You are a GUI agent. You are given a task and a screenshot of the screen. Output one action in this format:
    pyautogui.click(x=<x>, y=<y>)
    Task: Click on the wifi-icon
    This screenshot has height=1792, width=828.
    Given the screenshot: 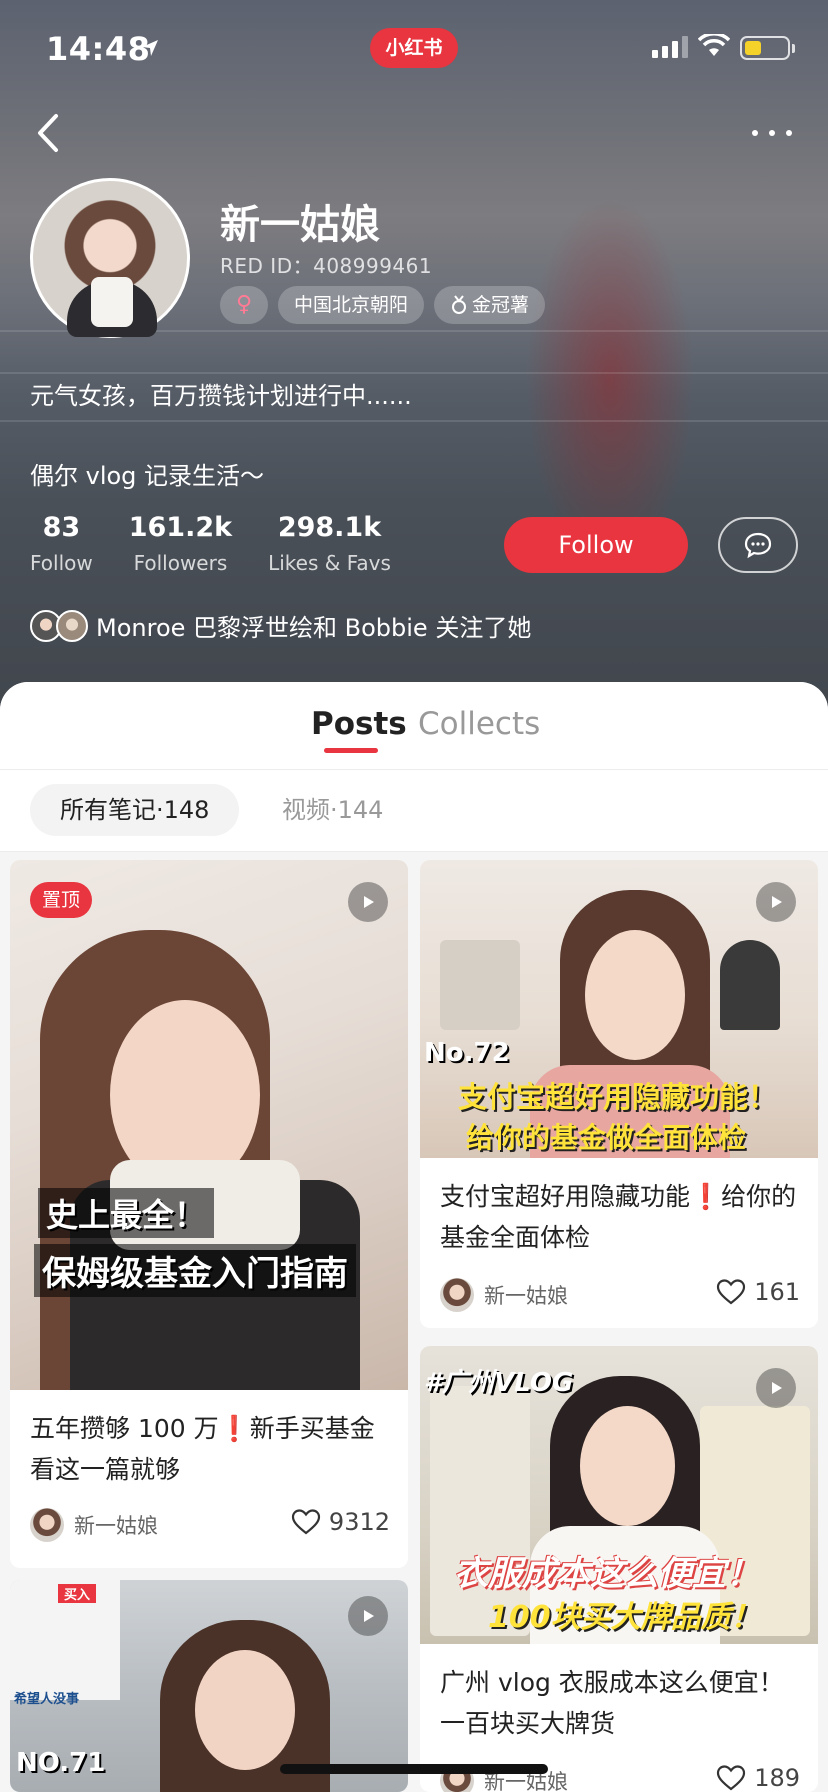 What is the action you would take?
    pyautogui.click(x=714, y=45)
    